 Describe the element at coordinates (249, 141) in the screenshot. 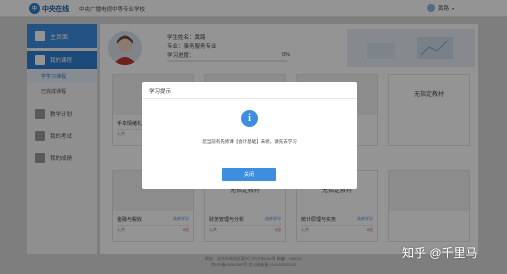

I see `dialog-message: 您当前有先修课【会计基础】未修，请先去学习` at that location.